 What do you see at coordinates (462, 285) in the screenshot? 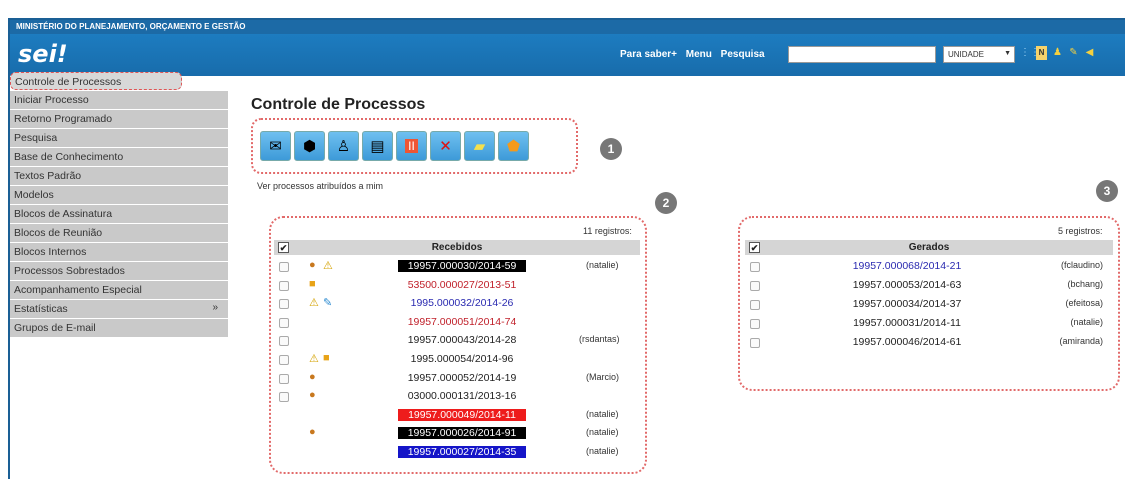
I see `process-number-link: 53500.000027/2013-51` at bounding box center [462, 285].